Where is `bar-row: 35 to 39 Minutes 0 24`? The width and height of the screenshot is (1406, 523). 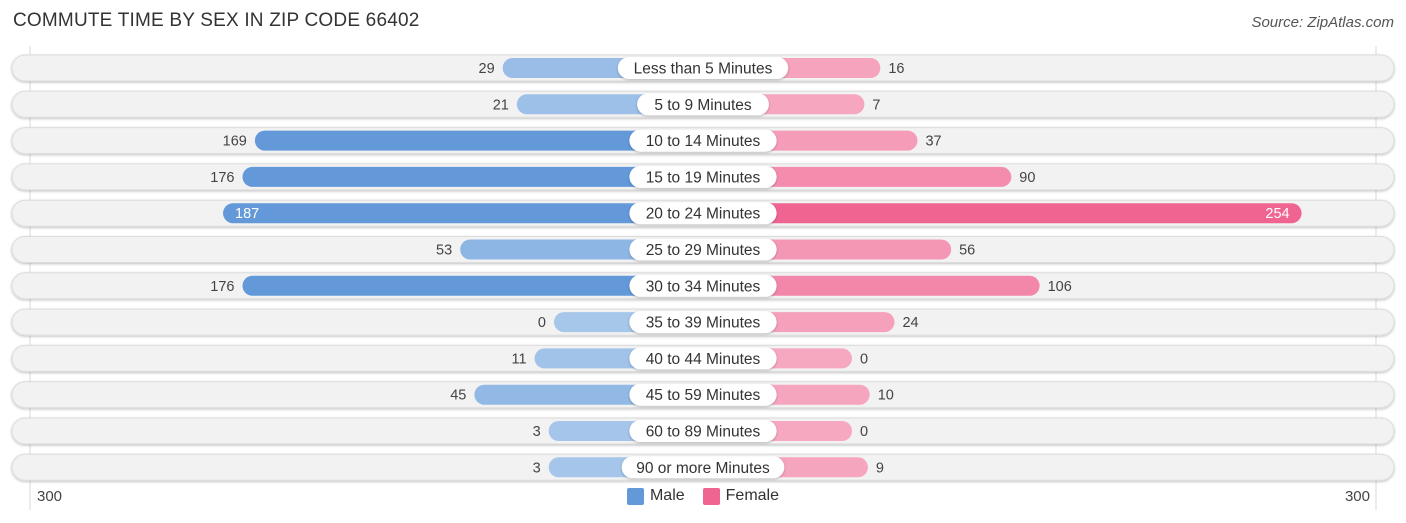
bar-row: 35 to 39 Minutes 0 24 is located at coordinates (703, 322).